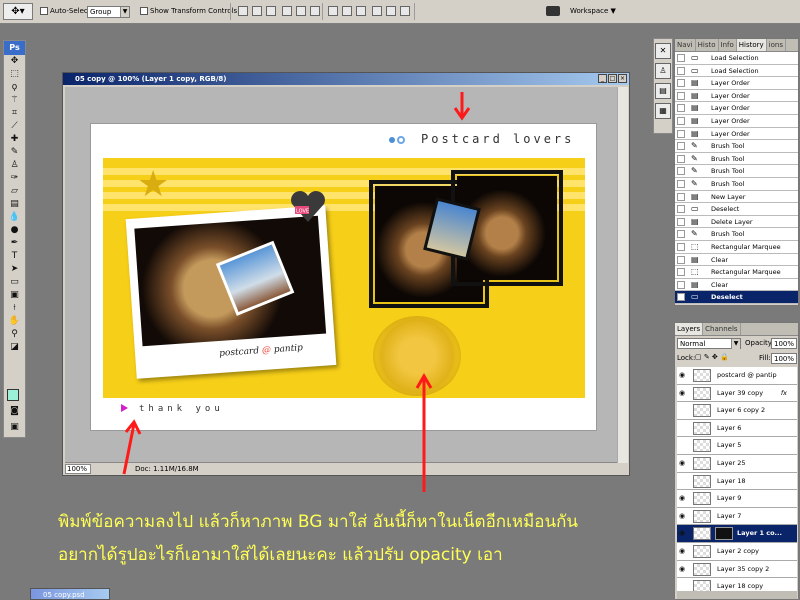  Describe the element at coordinates (14, 230) in the screenshot. I see `dodge-tool-icon: ●` at that location.